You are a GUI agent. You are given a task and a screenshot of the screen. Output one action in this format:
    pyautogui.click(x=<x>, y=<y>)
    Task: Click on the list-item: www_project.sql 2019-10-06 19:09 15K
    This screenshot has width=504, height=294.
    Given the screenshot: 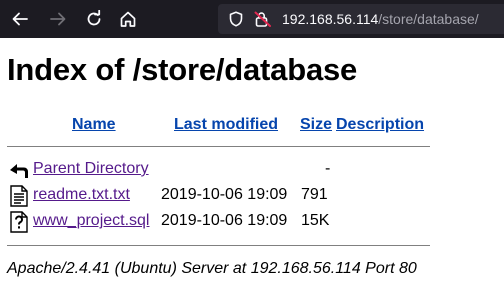 What is the action you would take?
    pyautogui.click(x=222, y=222)
    